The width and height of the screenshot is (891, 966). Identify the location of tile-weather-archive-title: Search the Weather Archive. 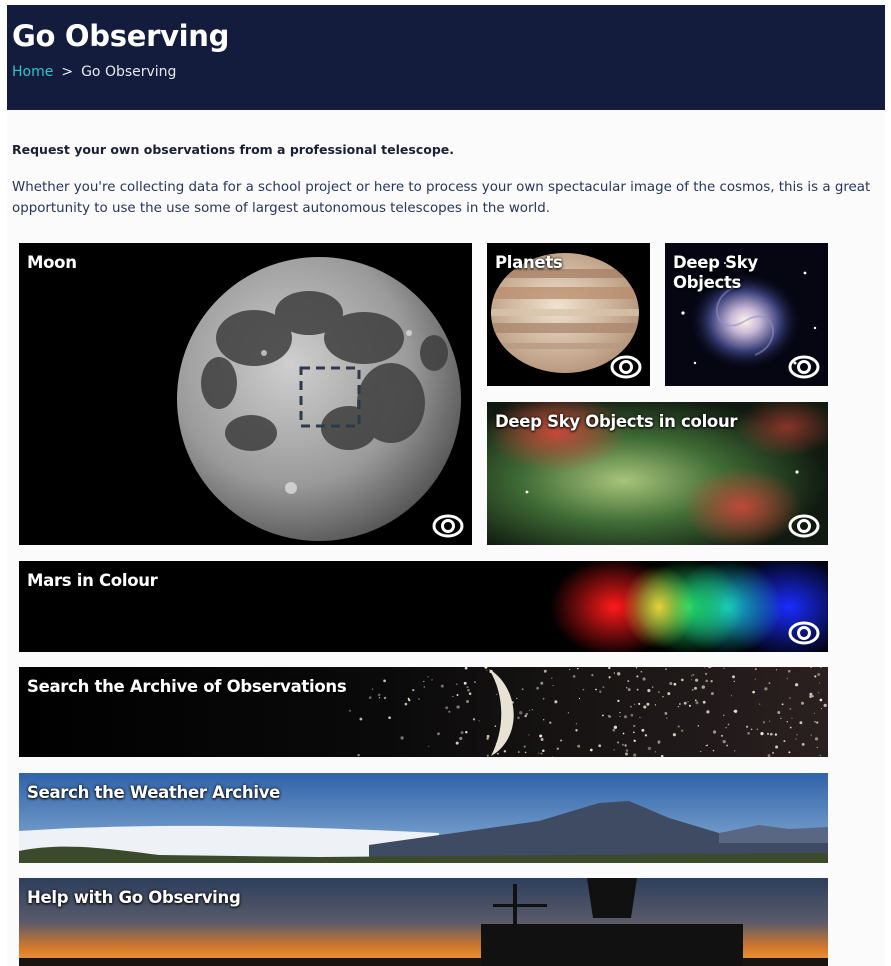
(154, 792).